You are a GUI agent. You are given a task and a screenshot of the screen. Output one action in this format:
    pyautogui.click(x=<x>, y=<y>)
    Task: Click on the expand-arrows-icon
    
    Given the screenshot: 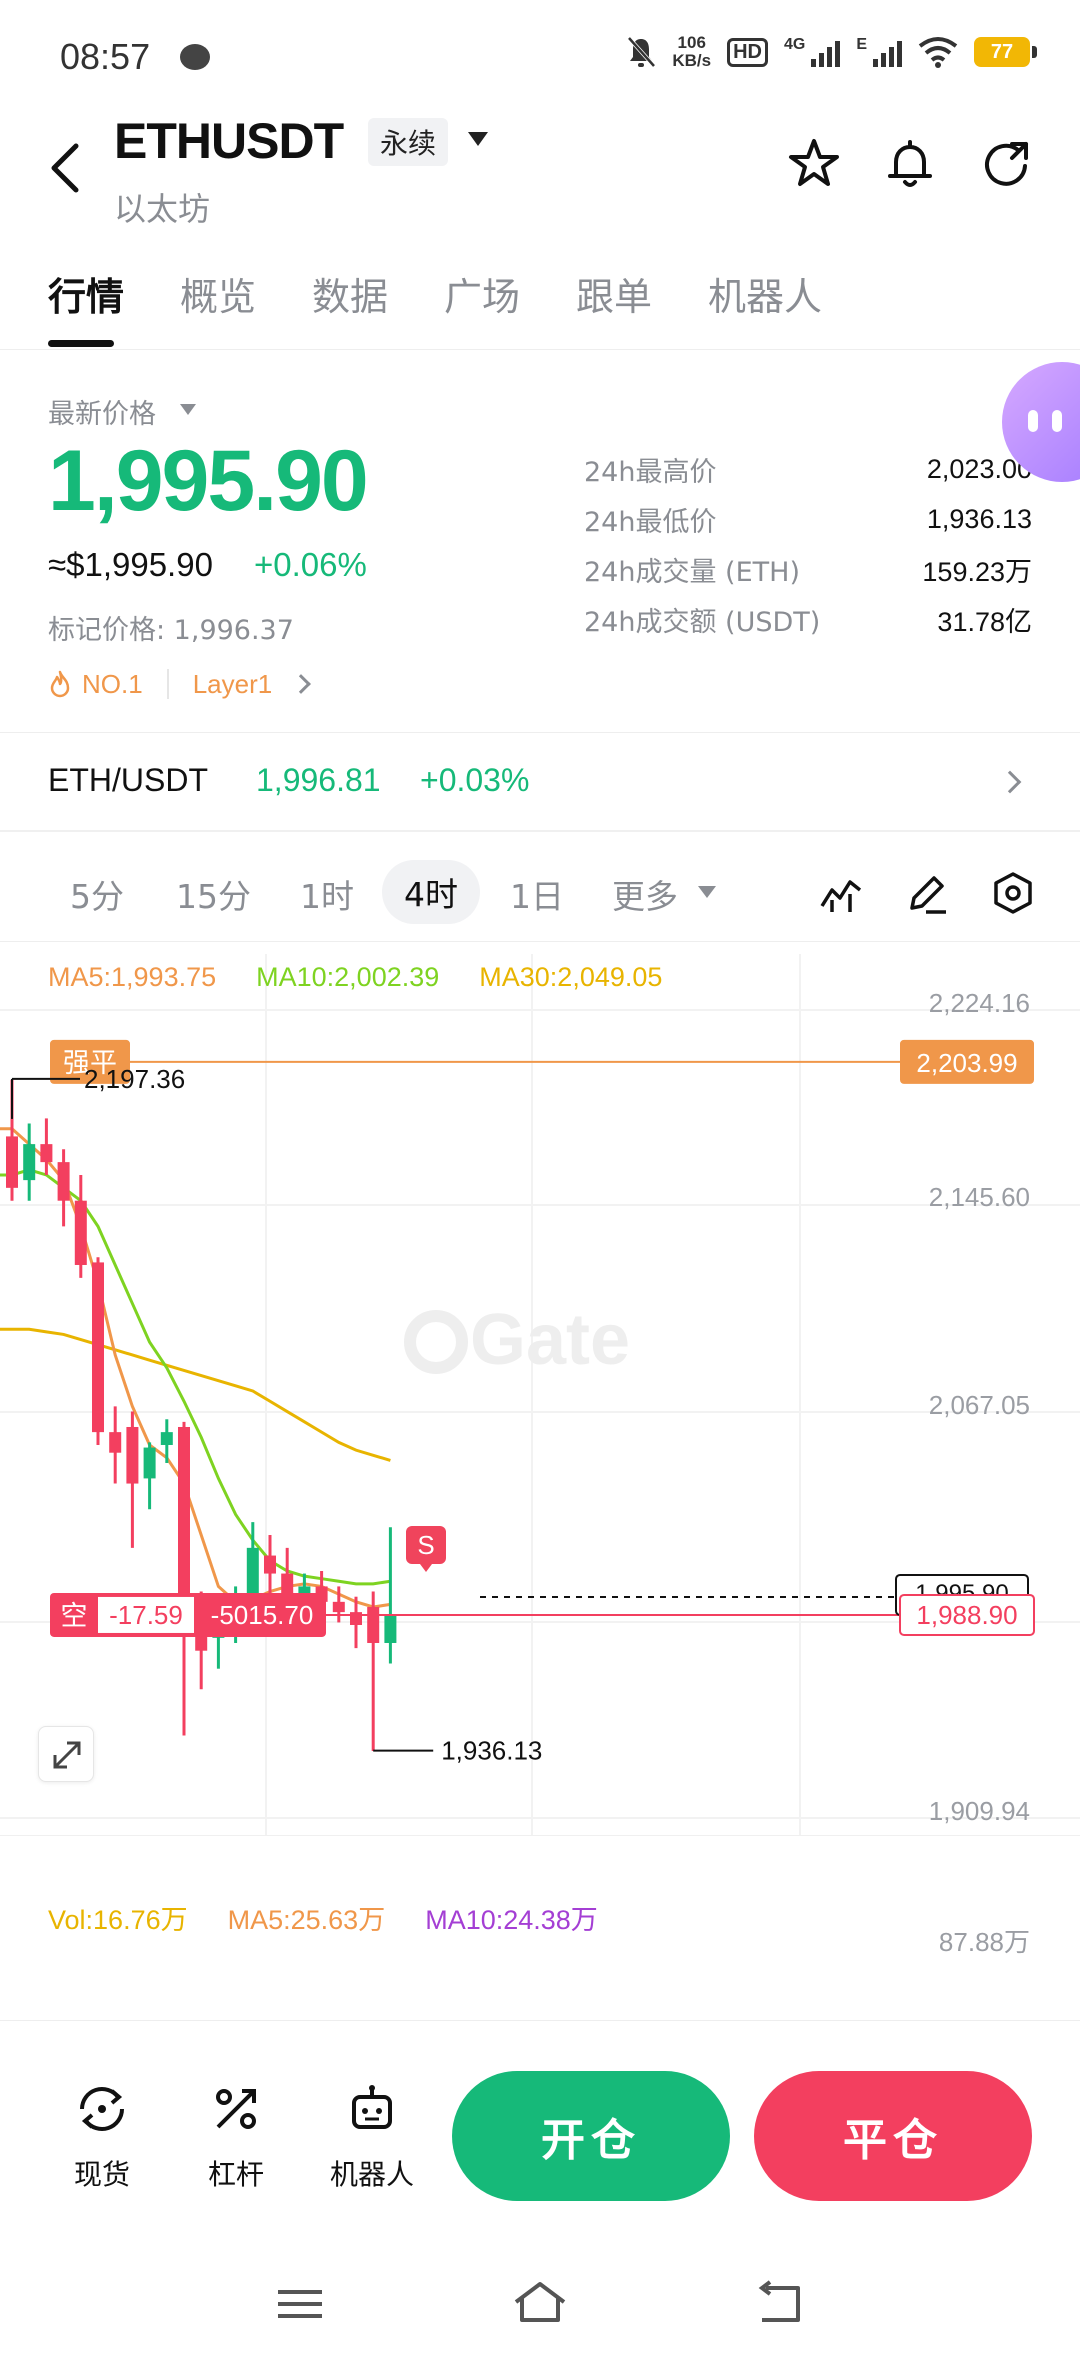 What is the action you would take?
    pyautogui.click(x=67, y=1755)
    